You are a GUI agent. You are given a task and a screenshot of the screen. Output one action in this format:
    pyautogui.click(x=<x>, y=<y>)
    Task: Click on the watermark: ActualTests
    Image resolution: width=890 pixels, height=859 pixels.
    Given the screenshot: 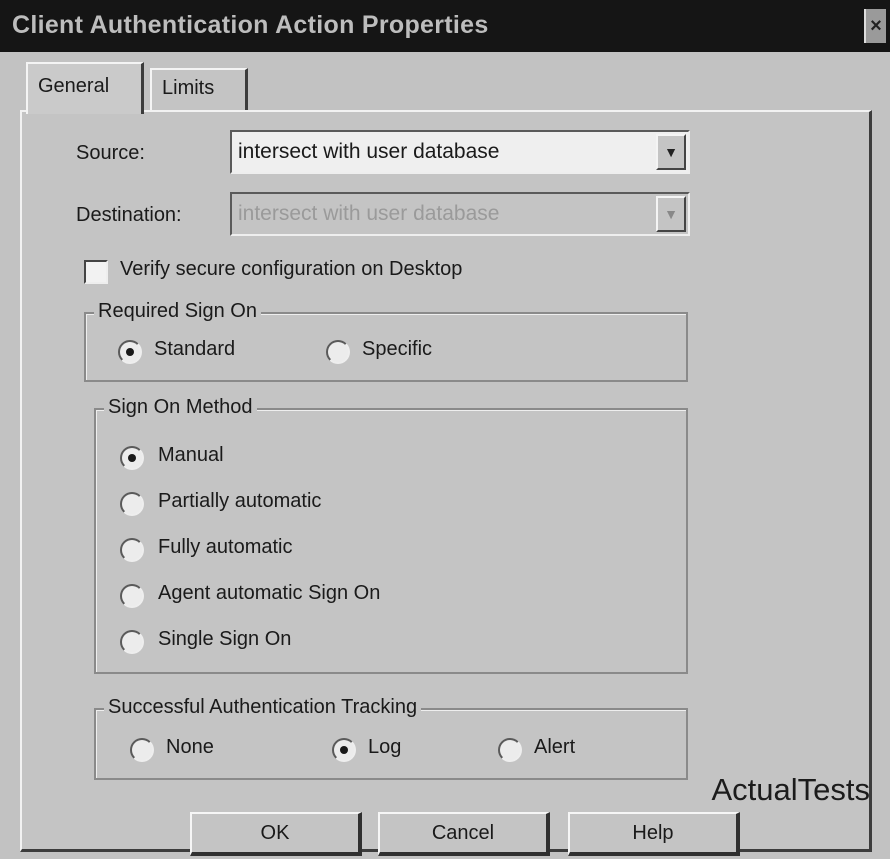 What is the action you would take?
    pyautogui.click(x=790, y=789)
    